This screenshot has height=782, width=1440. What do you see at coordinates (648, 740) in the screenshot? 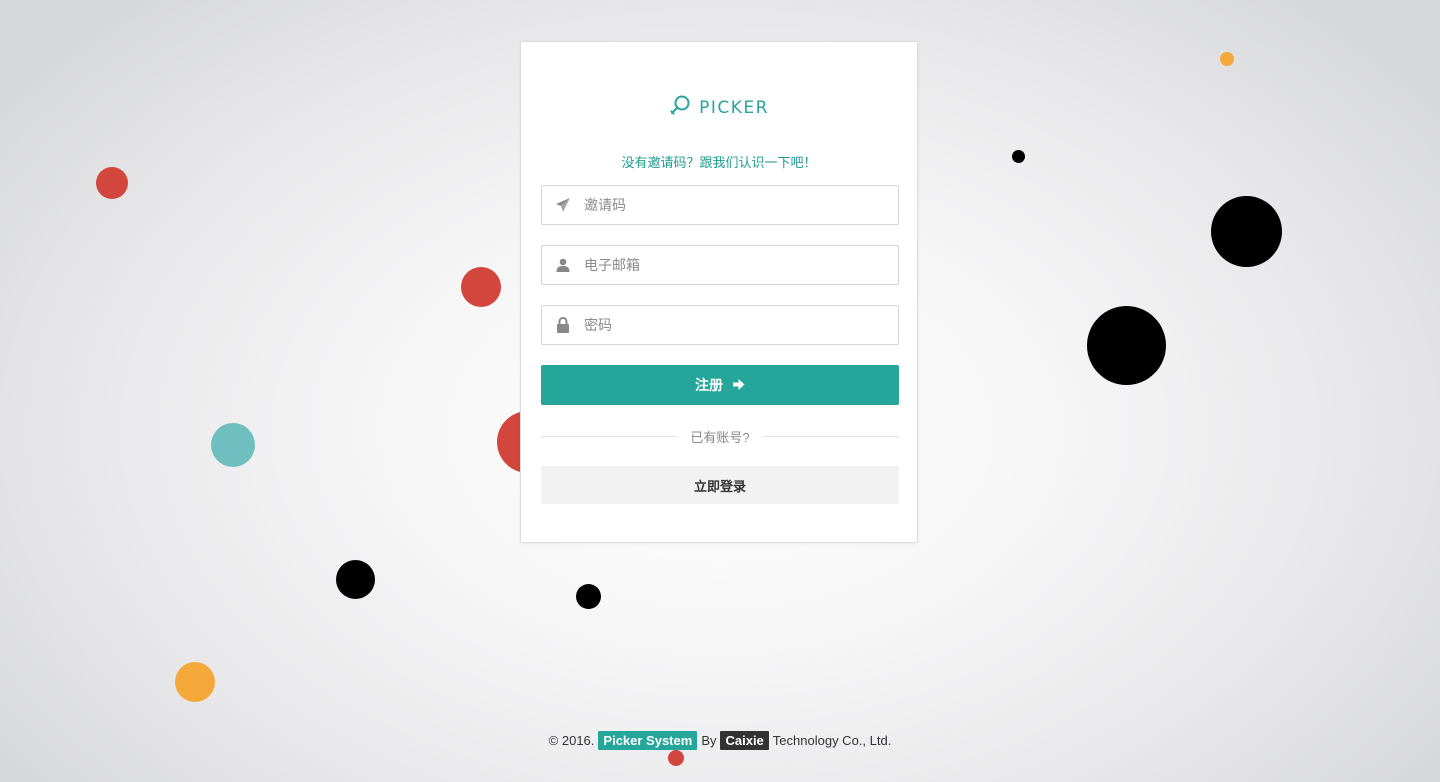
I see `product-name-label: Picker System` at bounding box center [648, 740].